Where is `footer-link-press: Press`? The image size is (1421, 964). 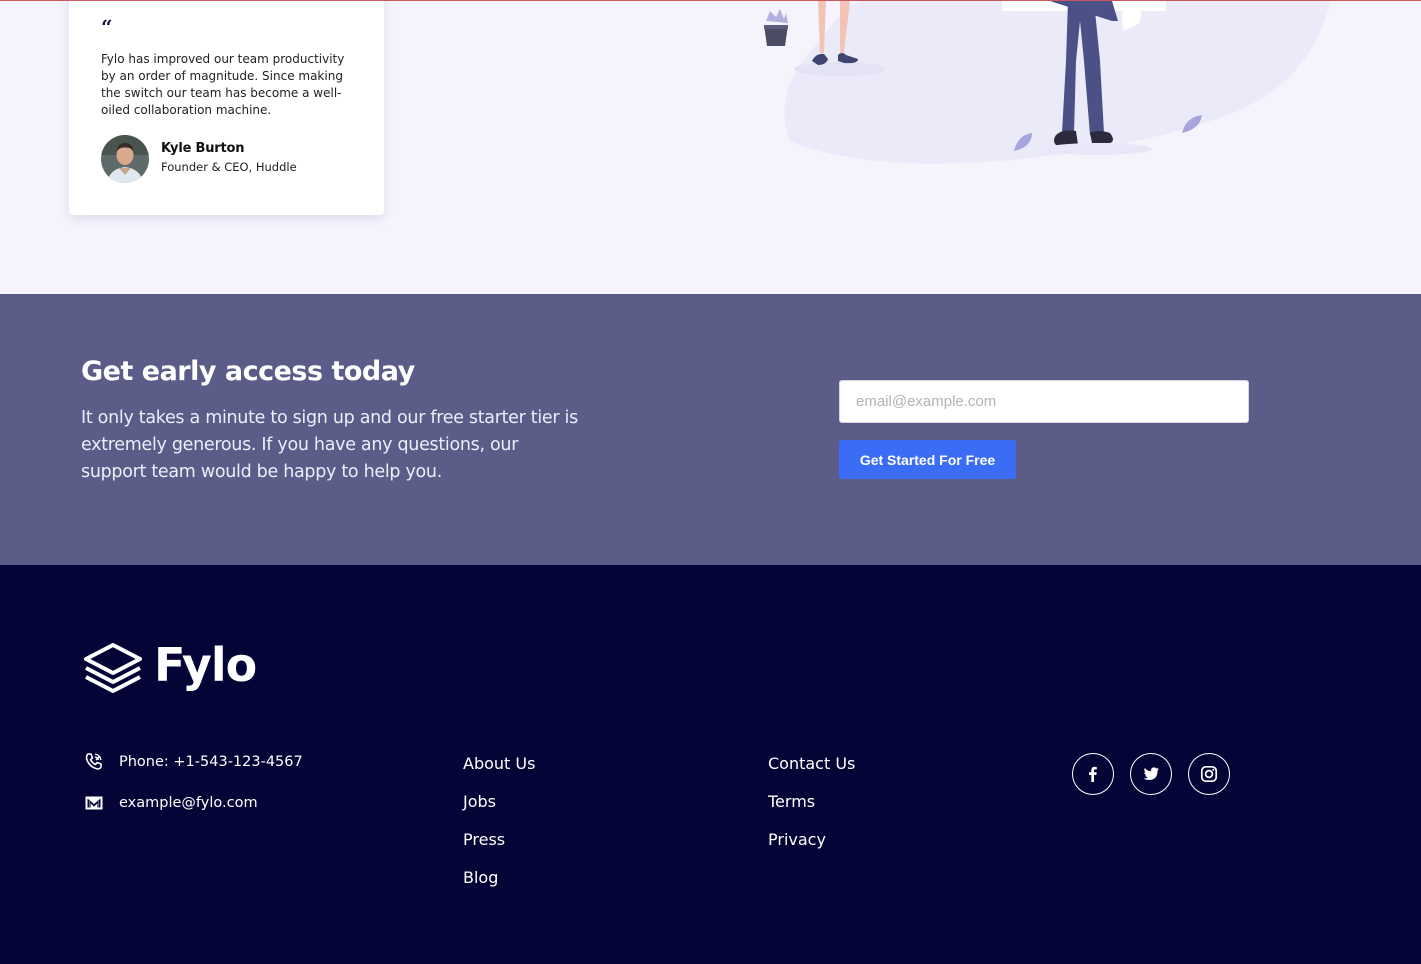 footer-link-press: Press is located at coordinates (499, 848).